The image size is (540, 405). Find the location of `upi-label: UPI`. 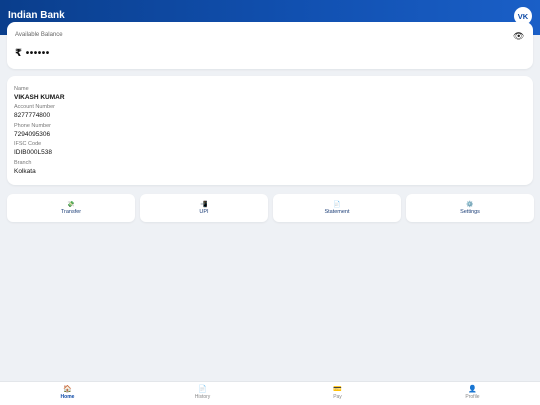

upi-label: UPI is located at coordinates (204, 212).